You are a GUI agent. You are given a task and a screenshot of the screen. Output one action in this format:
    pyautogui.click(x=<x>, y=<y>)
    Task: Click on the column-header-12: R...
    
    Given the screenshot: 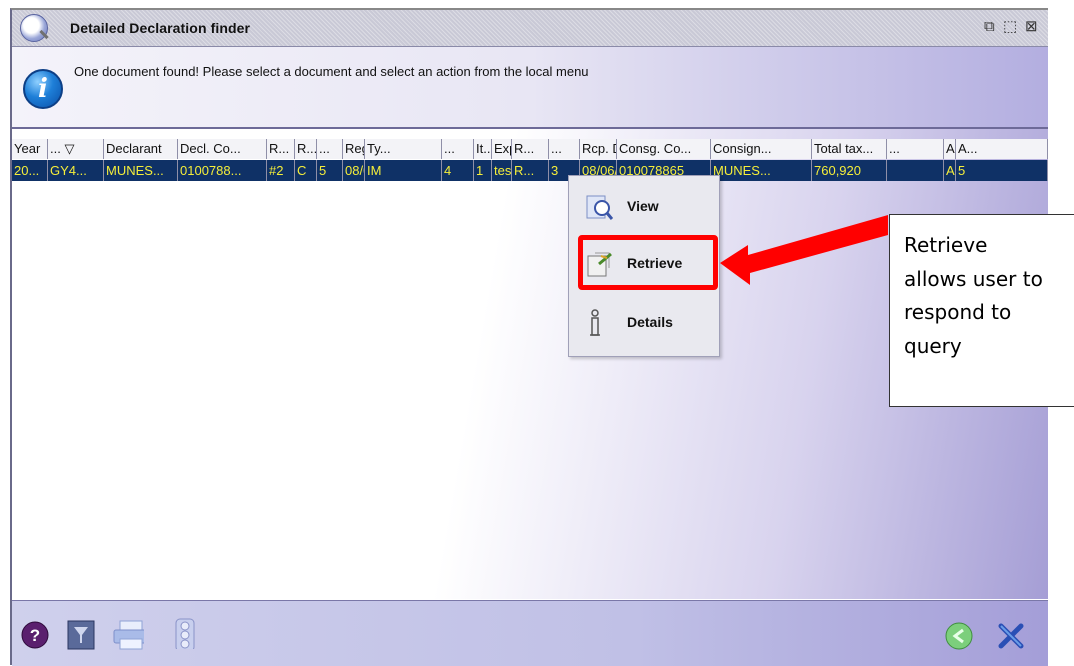 What is the action you would take?
    pyautogui.click(x=530, y=149)
    